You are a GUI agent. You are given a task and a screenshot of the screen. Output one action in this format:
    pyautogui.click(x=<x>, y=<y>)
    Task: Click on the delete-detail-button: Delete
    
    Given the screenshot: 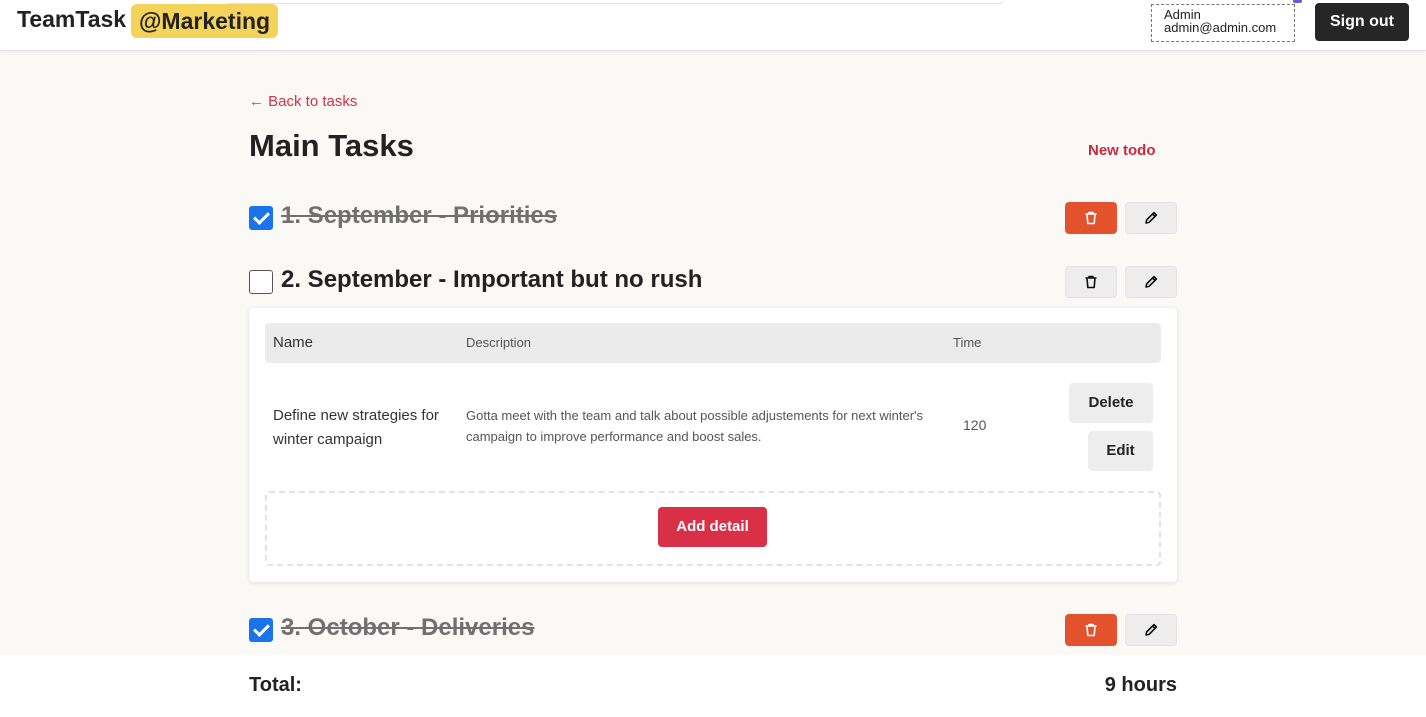 What is the action you would take?
    pyautogui.click(x=1111, y=403)
    